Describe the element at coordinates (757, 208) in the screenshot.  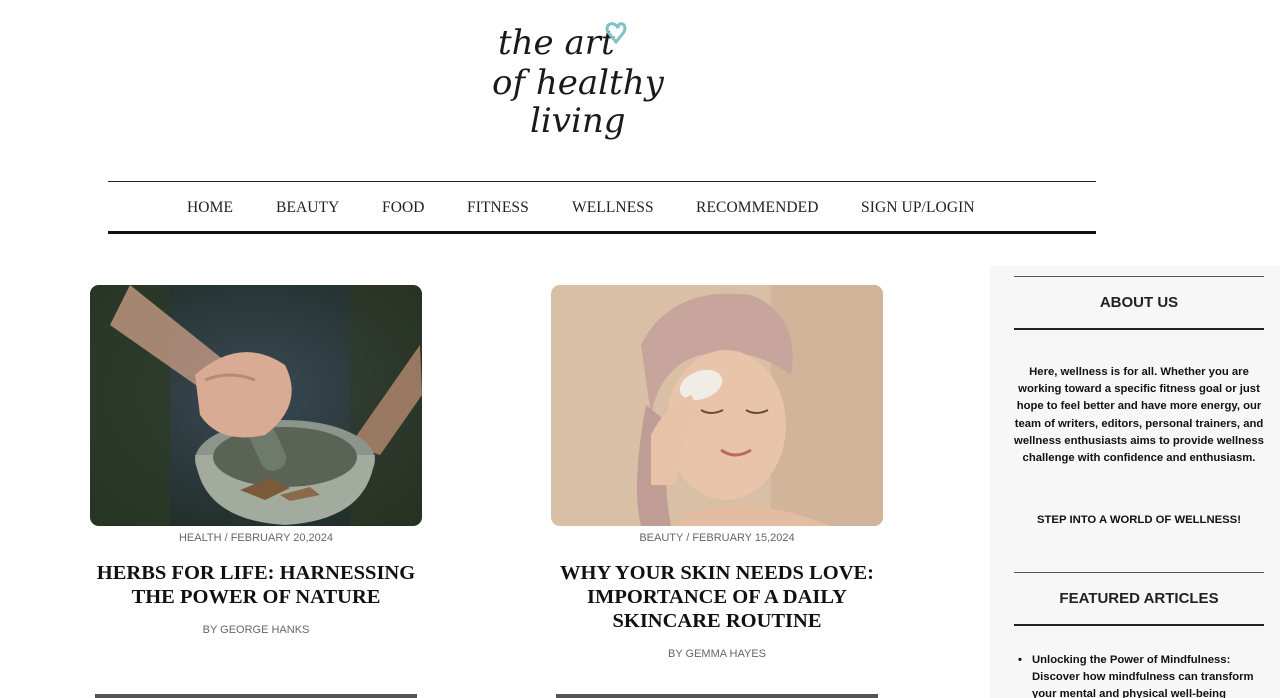
I see `nav-recommended: RECOMMENDED` at that location.